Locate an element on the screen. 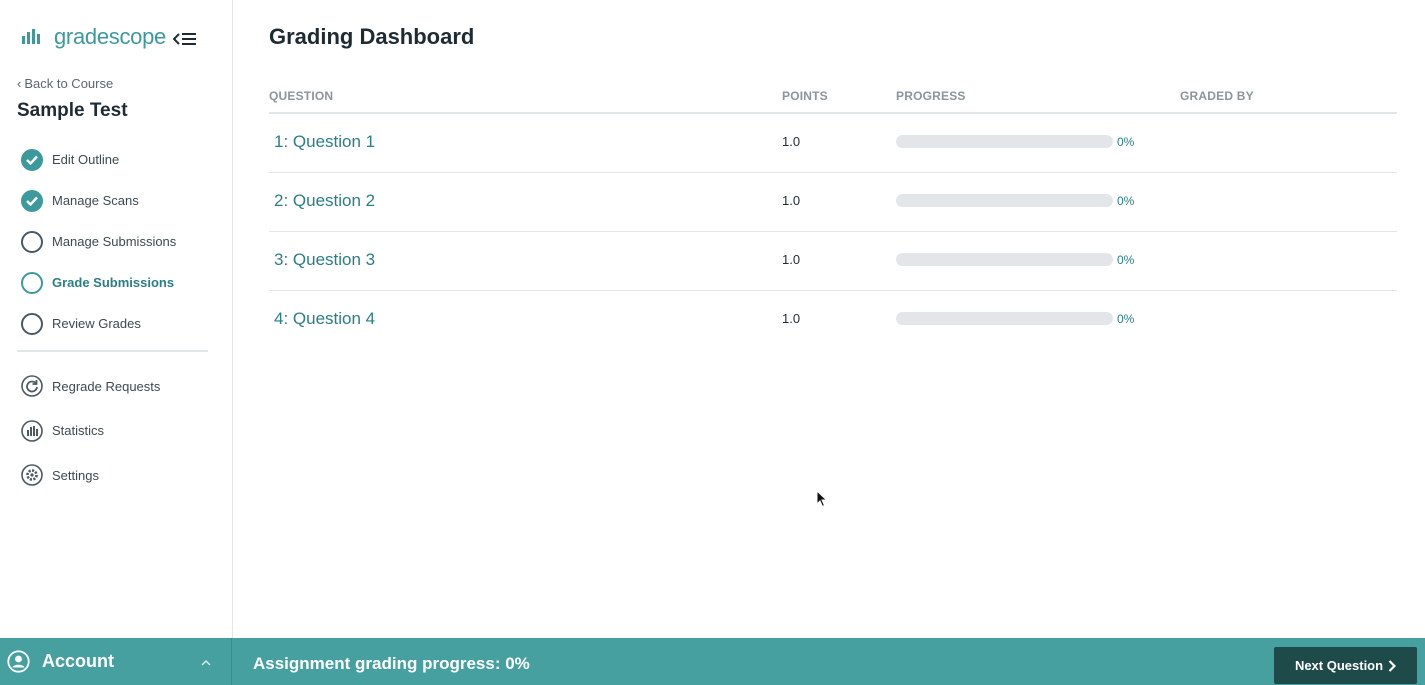 The width and height of the screenshot is (1425, 685). column-header-graded-by: GRADED BY is located at coordinates (1217, 96).